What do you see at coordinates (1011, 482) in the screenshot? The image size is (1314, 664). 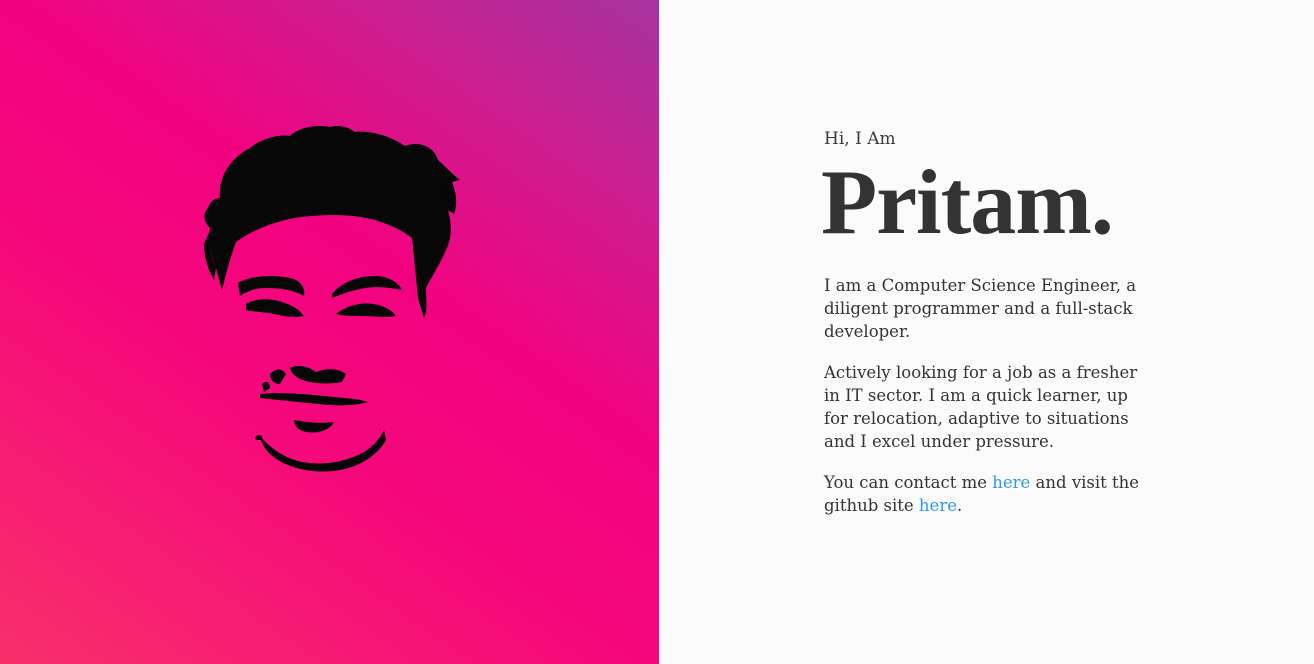 I see `contact-link: here` at bounding box center [1011, 482].